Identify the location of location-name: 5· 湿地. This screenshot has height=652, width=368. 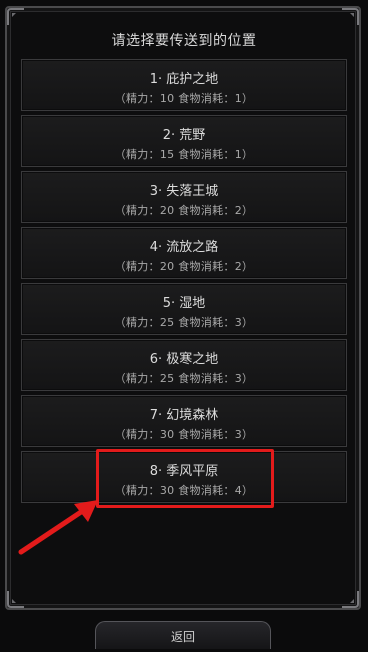
(184, 303).